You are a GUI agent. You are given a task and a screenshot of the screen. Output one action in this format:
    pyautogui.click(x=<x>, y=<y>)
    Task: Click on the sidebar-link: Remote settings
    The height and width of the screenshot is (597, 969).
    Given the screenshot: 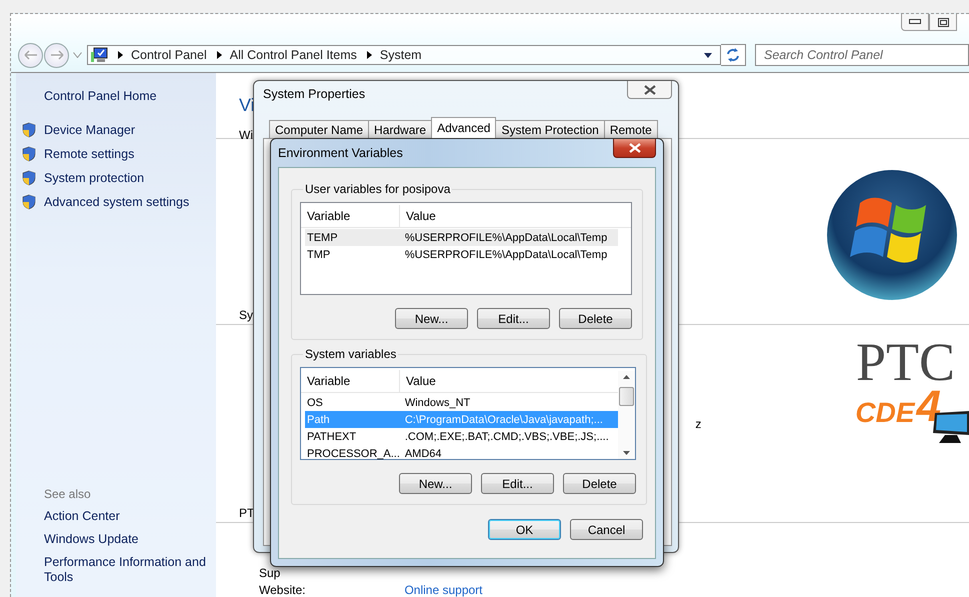 What is the action you would take?
    pyautogui.click(x=89, y=154)
    